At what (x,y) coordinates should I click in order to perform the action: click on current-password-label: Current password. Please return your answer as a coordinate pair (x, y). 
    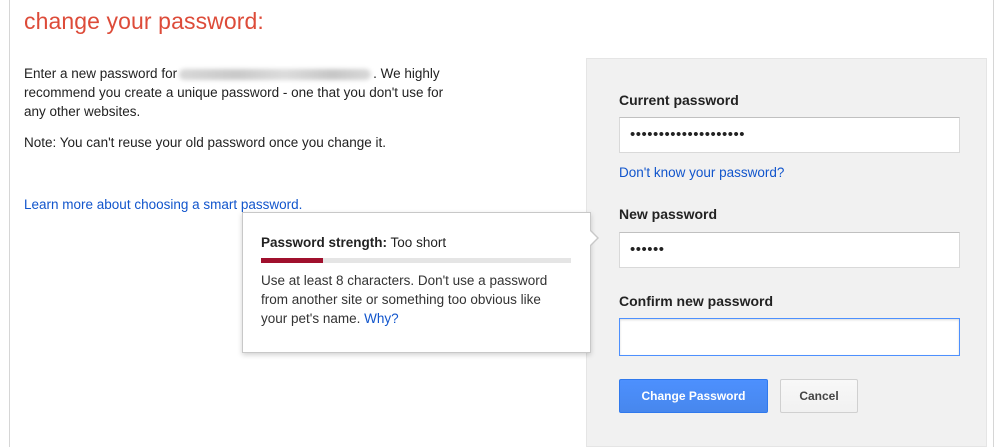
    Looking at the image, I should click on (679, 100).